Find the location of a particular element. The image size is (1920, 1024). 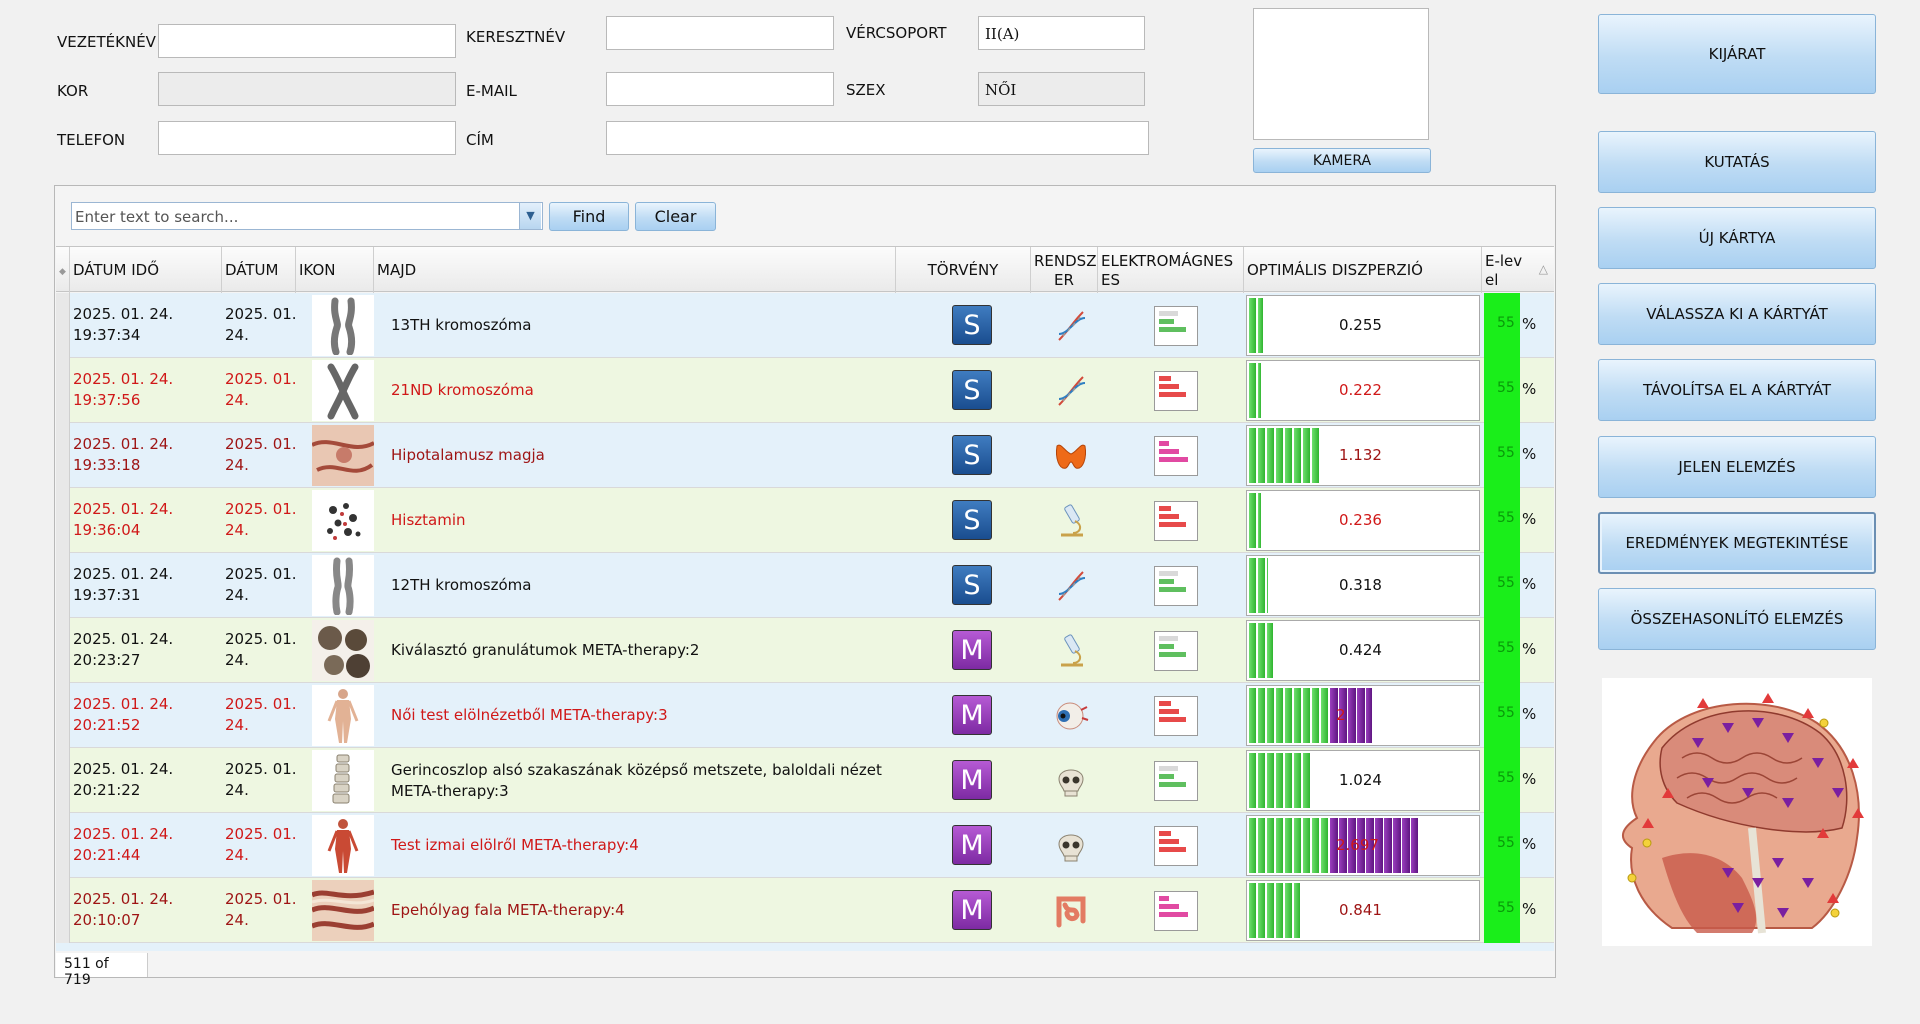

address-field is located at coordinates (877, 138).